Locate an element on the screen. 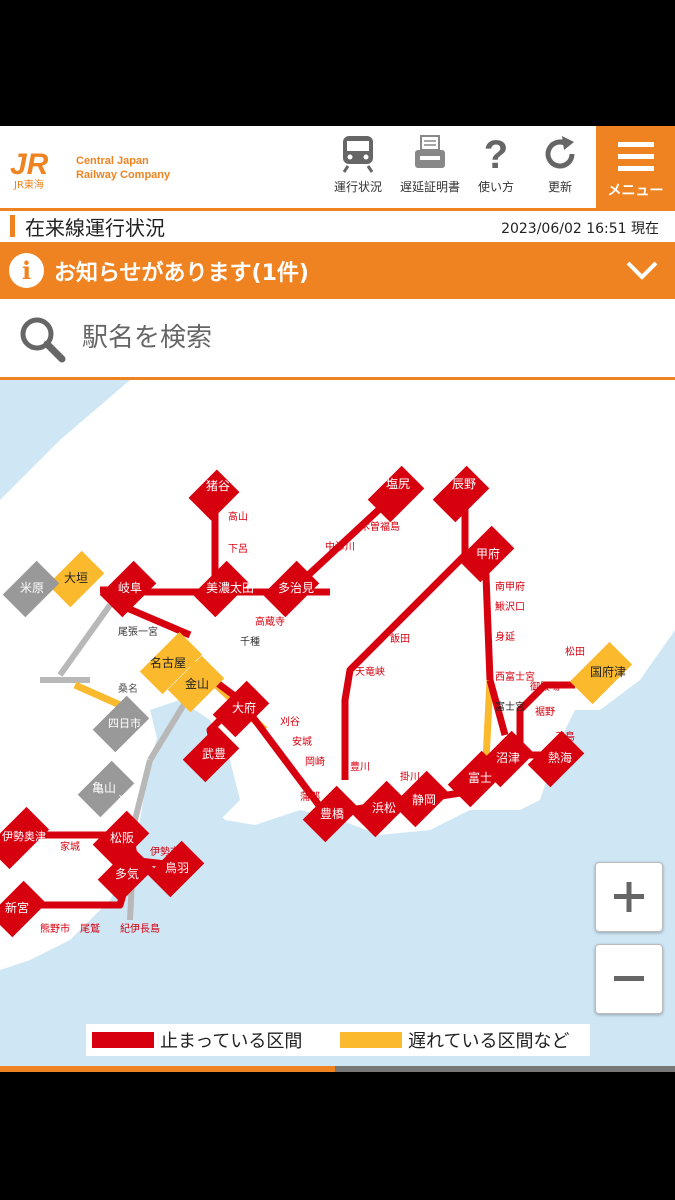 Image resolution: width=675 pixels, height=1200 pixels. status-button-label: 運行状況 is located at coordinates (357, 187).